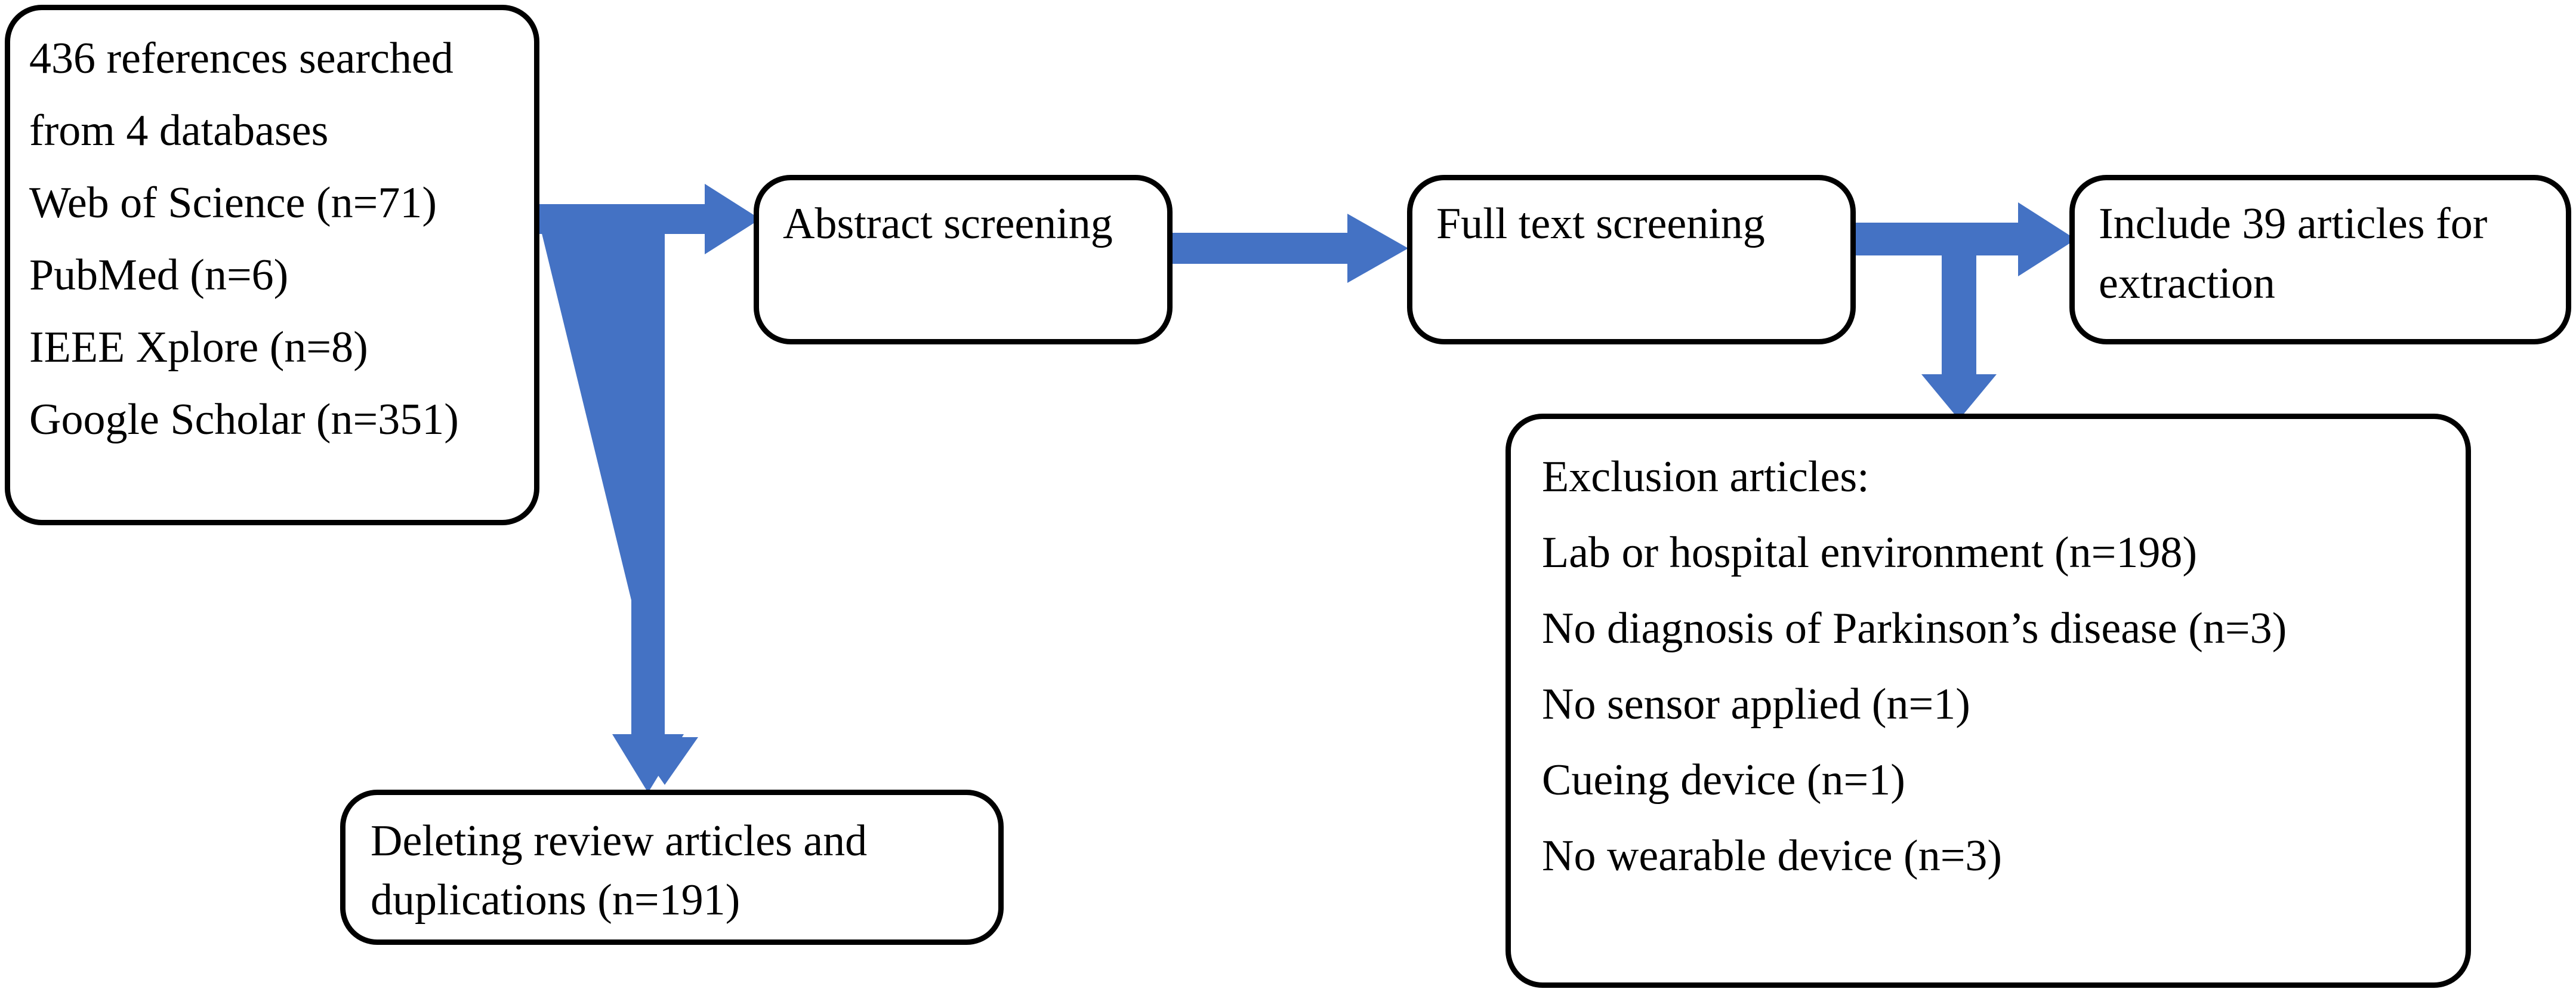 The height and width of the screenshot is (995, 2576). What do you see at coordinates (1705, 477) in the screenshot?
I see `exclusion-heading: Exclusion articles:` at bounding box center [1705, 477].